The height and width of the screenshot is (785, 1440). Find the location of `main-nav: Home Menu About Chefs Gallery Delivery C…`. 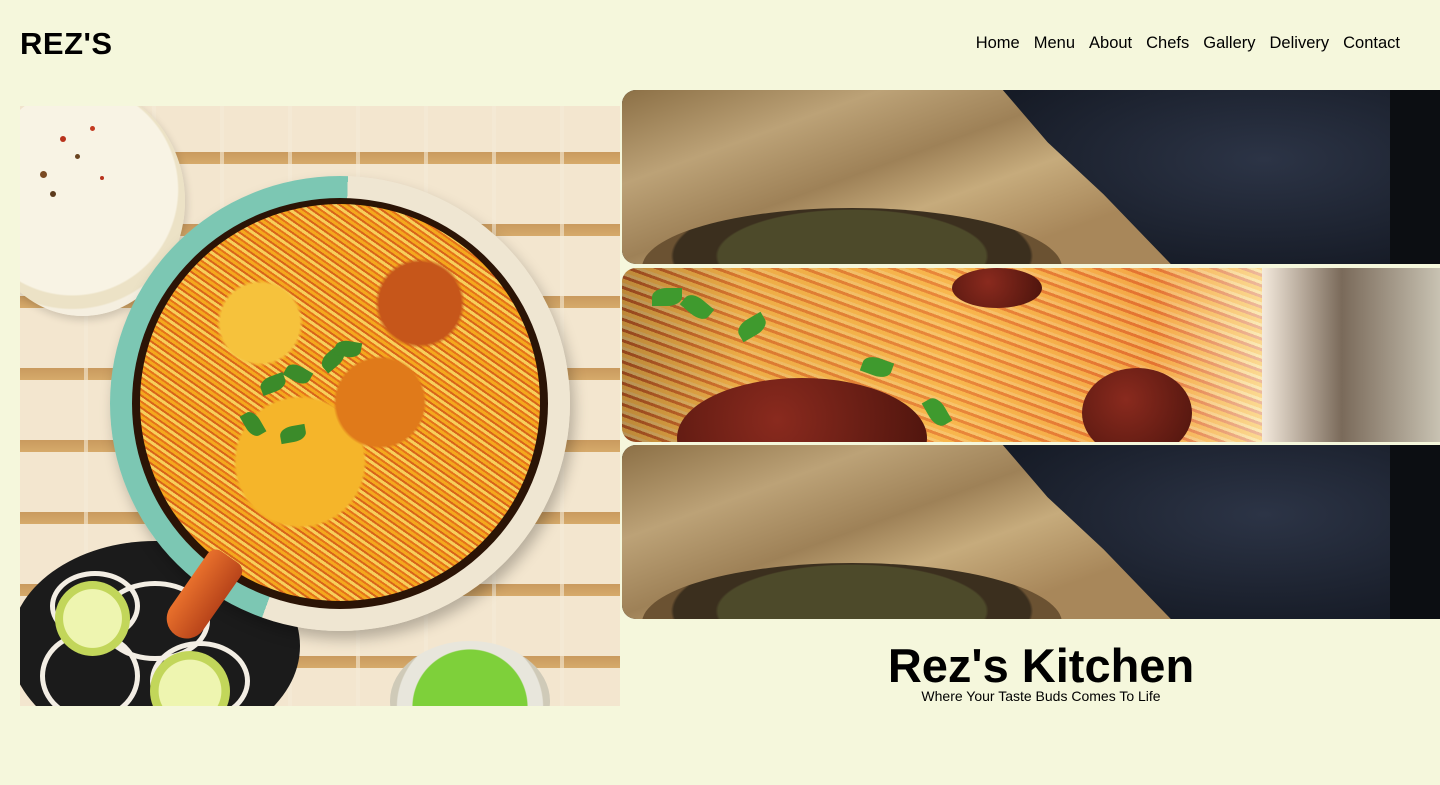

main-nav: Home Menu About Chefs Gallery Delivery C… is located at coordinates (1188, 43).